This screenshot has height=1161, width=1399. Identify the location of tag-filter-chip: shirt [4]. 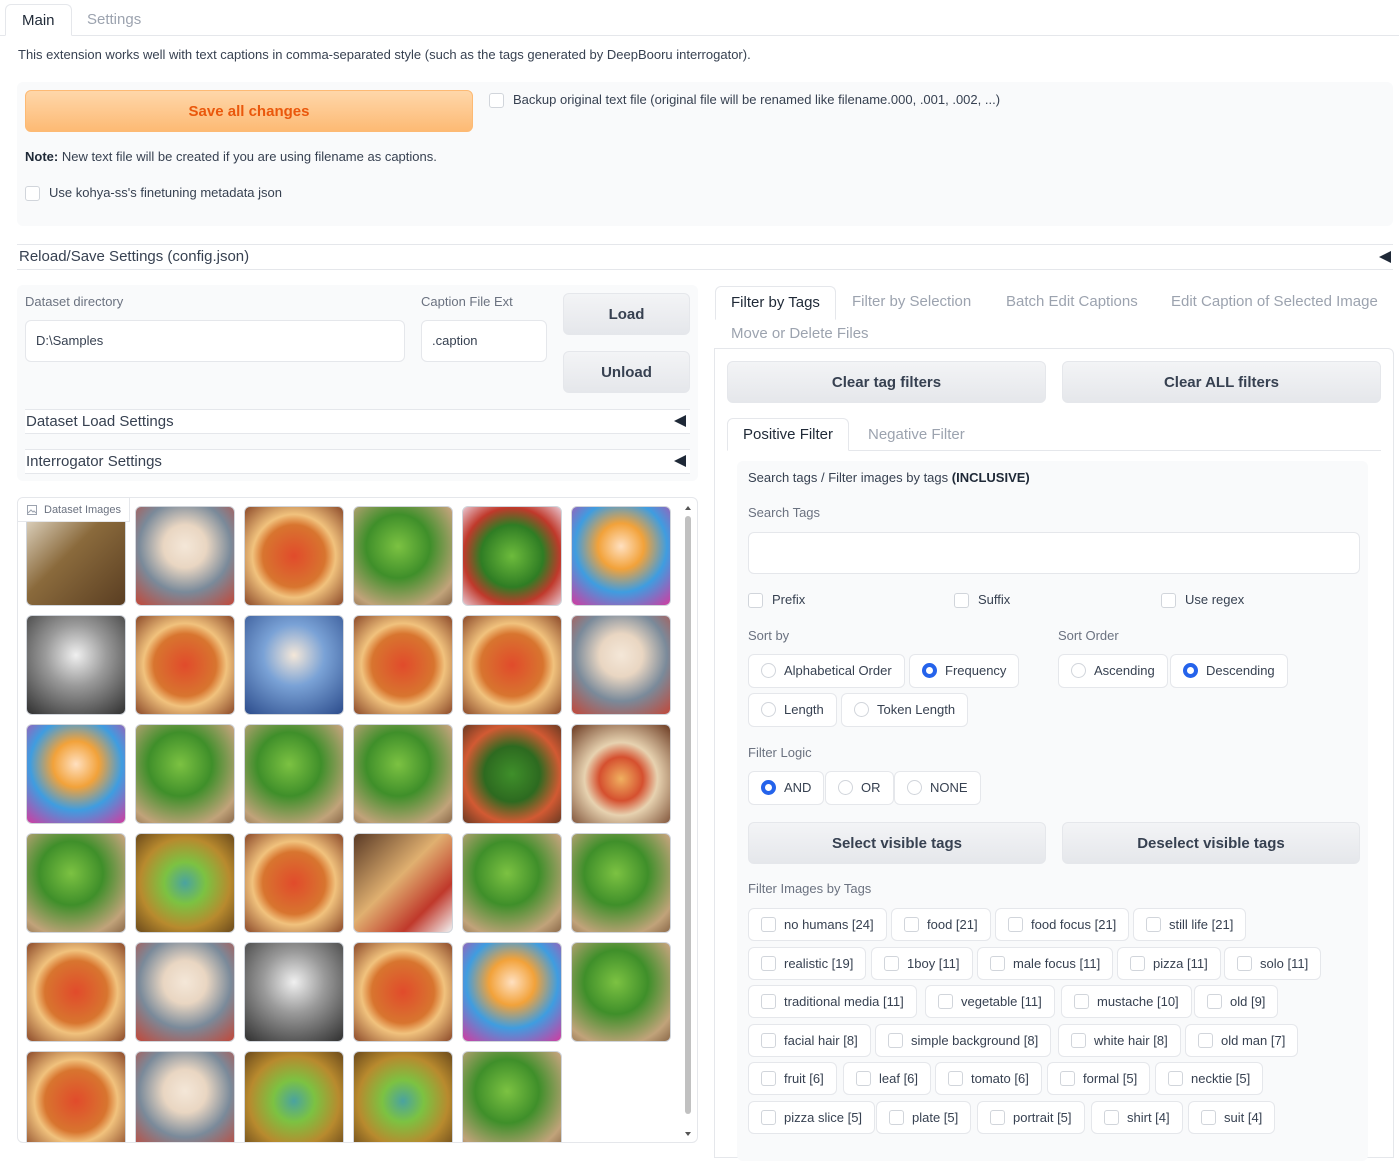
(1137, 1117).